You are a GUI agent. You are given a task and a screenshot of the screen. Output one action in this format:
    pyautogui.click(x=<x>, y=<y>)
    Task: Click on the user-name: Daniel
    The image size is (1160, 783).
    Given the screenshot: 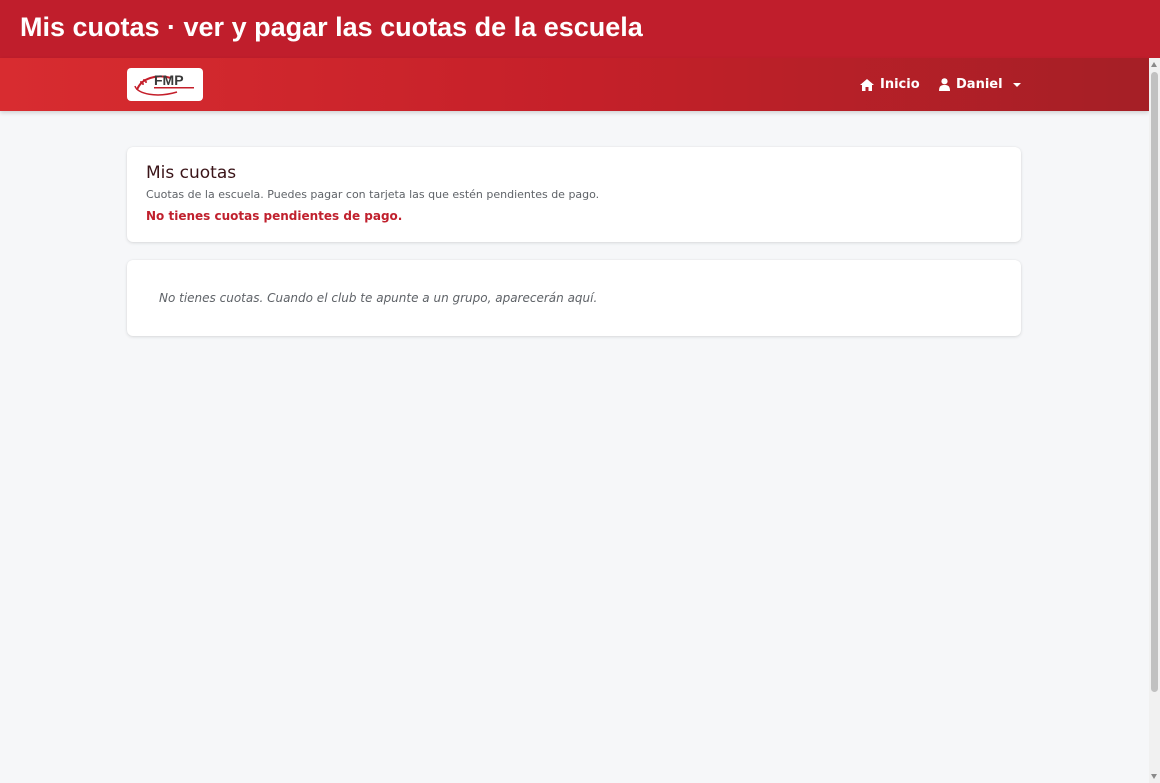 What is the action you would take?
    pyautogui.click(x=979, y=84)
    